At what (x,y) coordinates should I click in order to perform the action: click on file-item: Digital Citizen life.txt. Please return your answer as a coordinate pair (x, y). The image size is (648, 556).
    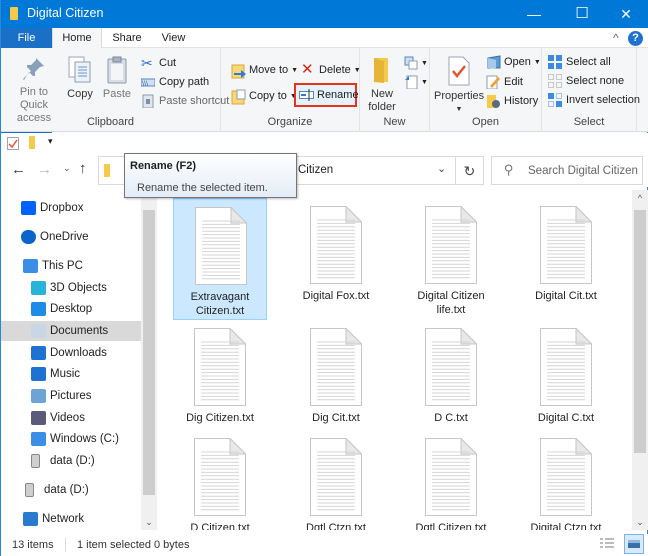
    Looking at the image, I should click on (451, 259).